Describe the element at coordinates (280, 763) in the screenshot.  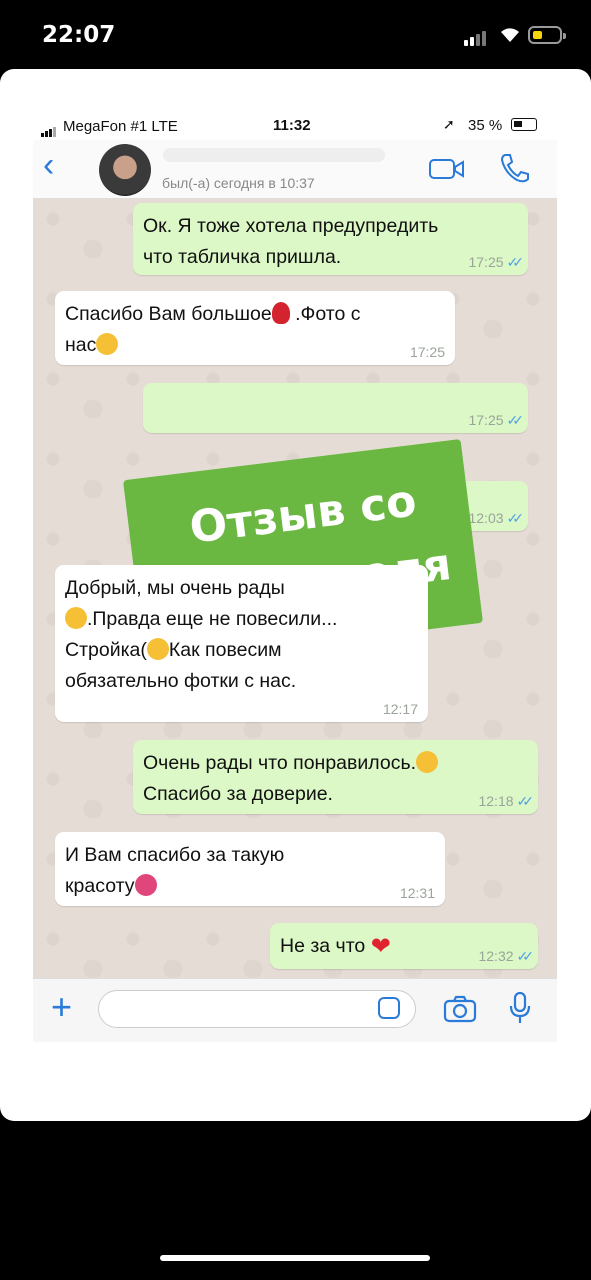
I see `message-text: Очень рады что понравилось.` at that location.